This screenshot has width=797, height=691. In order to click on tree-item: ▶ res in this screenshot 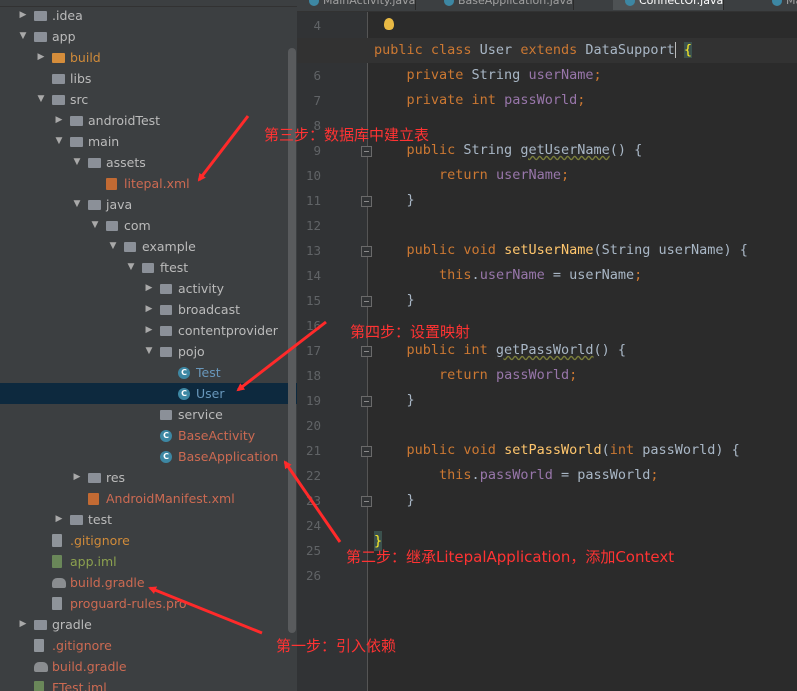, I will do `click(145, 477)`.